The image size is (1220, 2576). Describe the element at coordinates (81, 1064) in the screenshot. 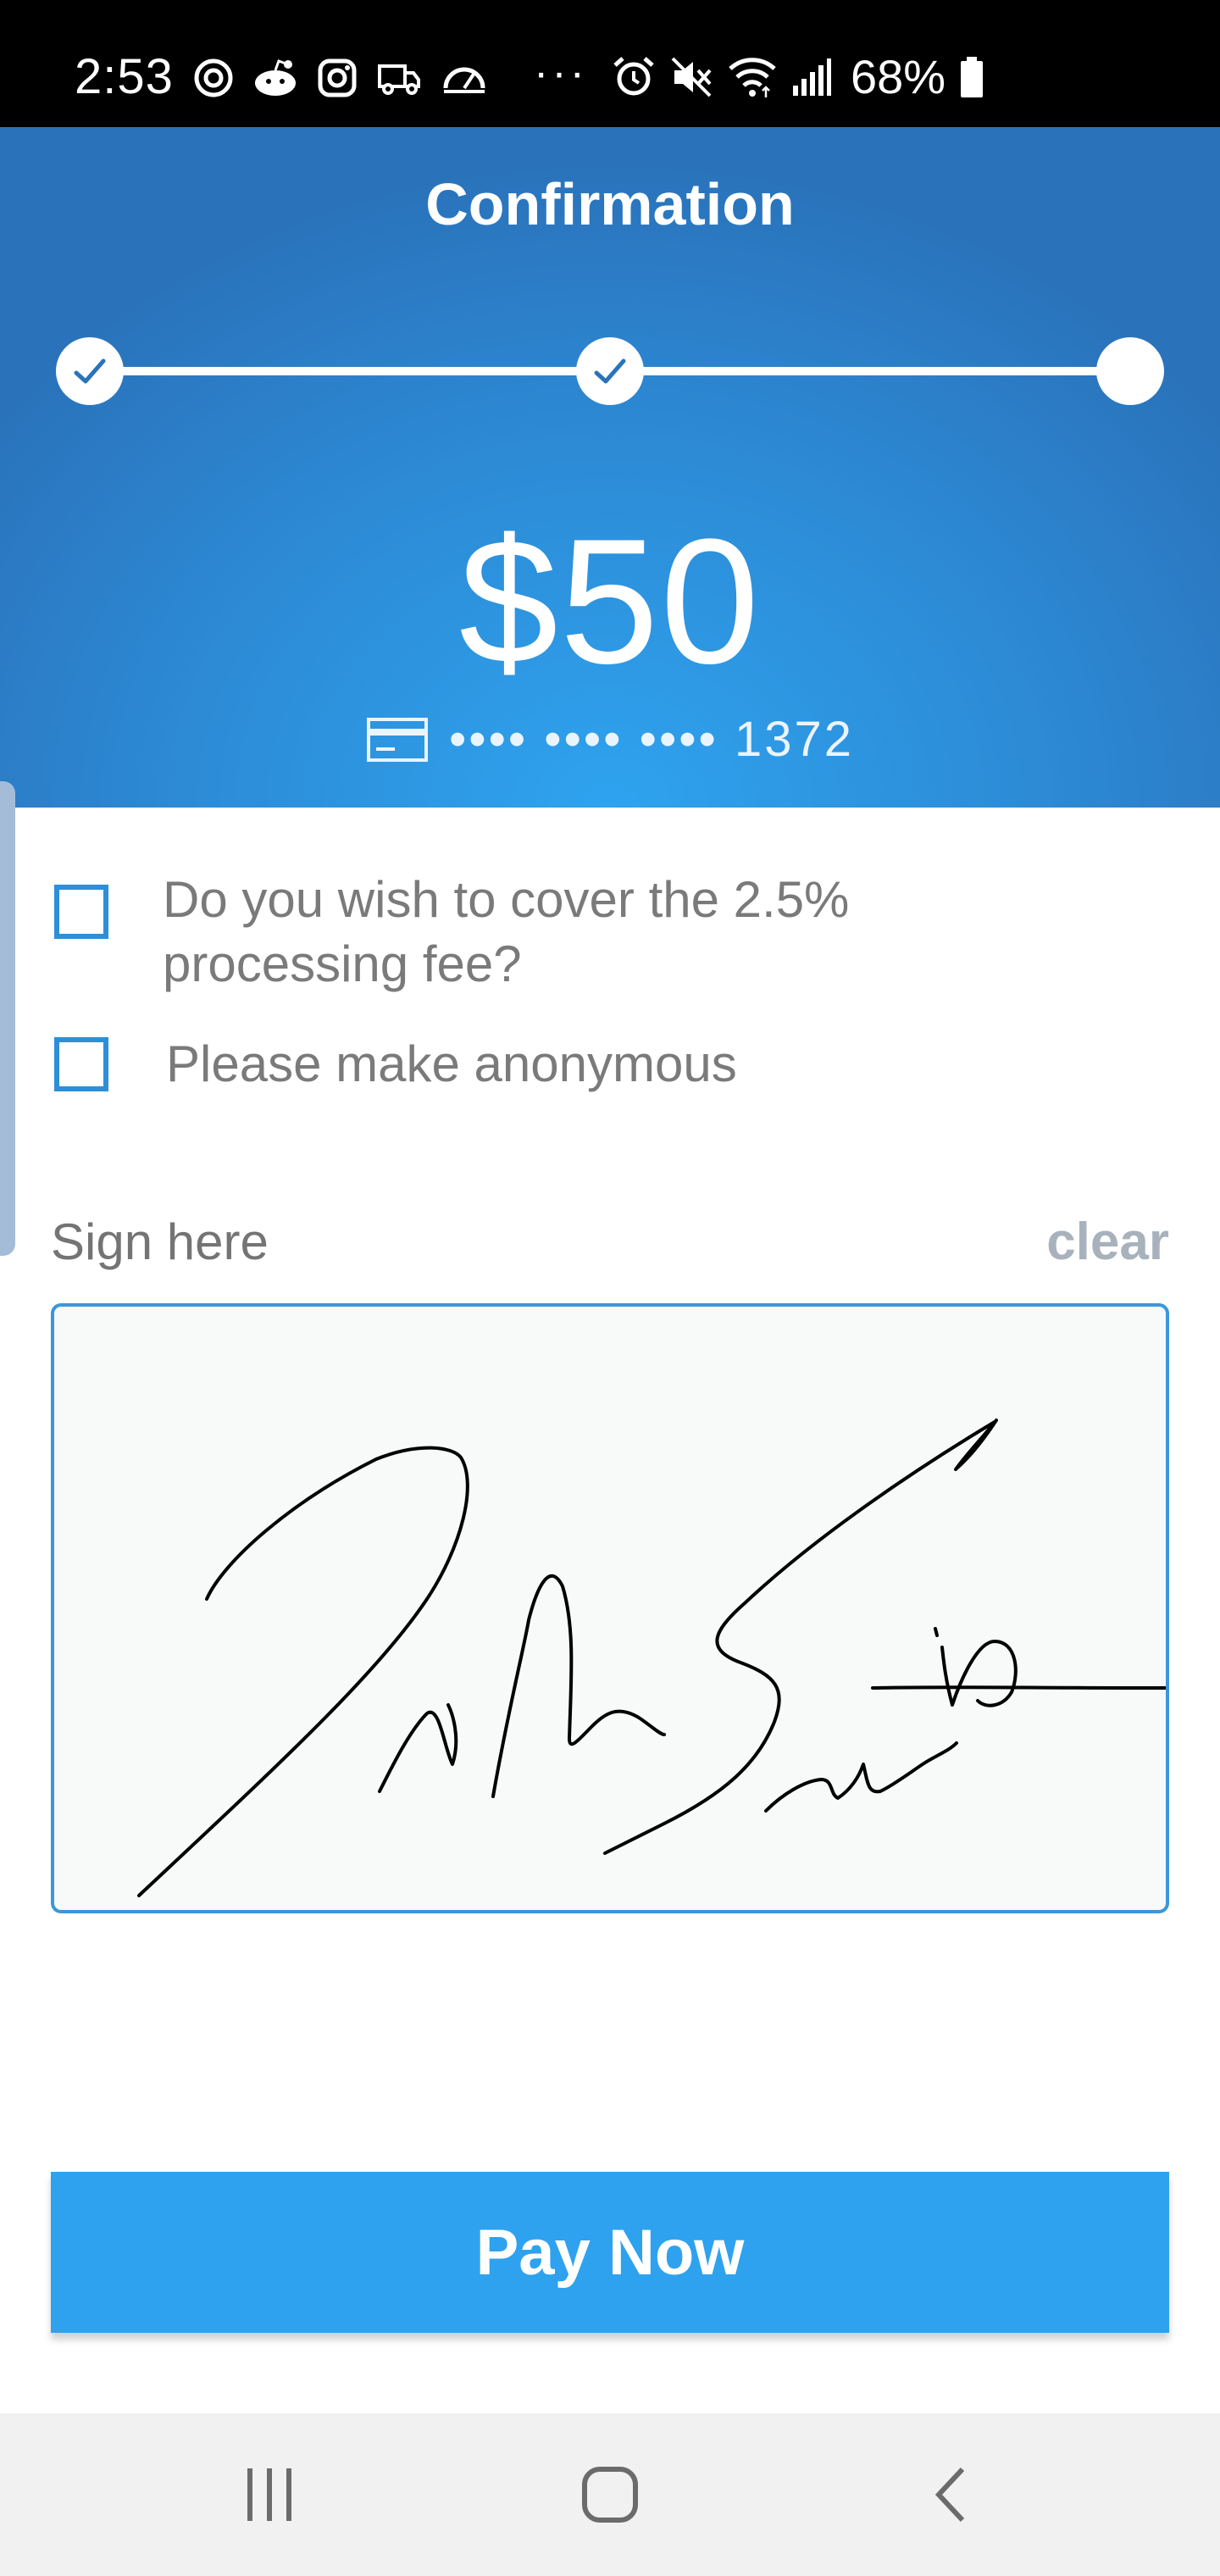

I see `anonymous-checkbox` at that location.